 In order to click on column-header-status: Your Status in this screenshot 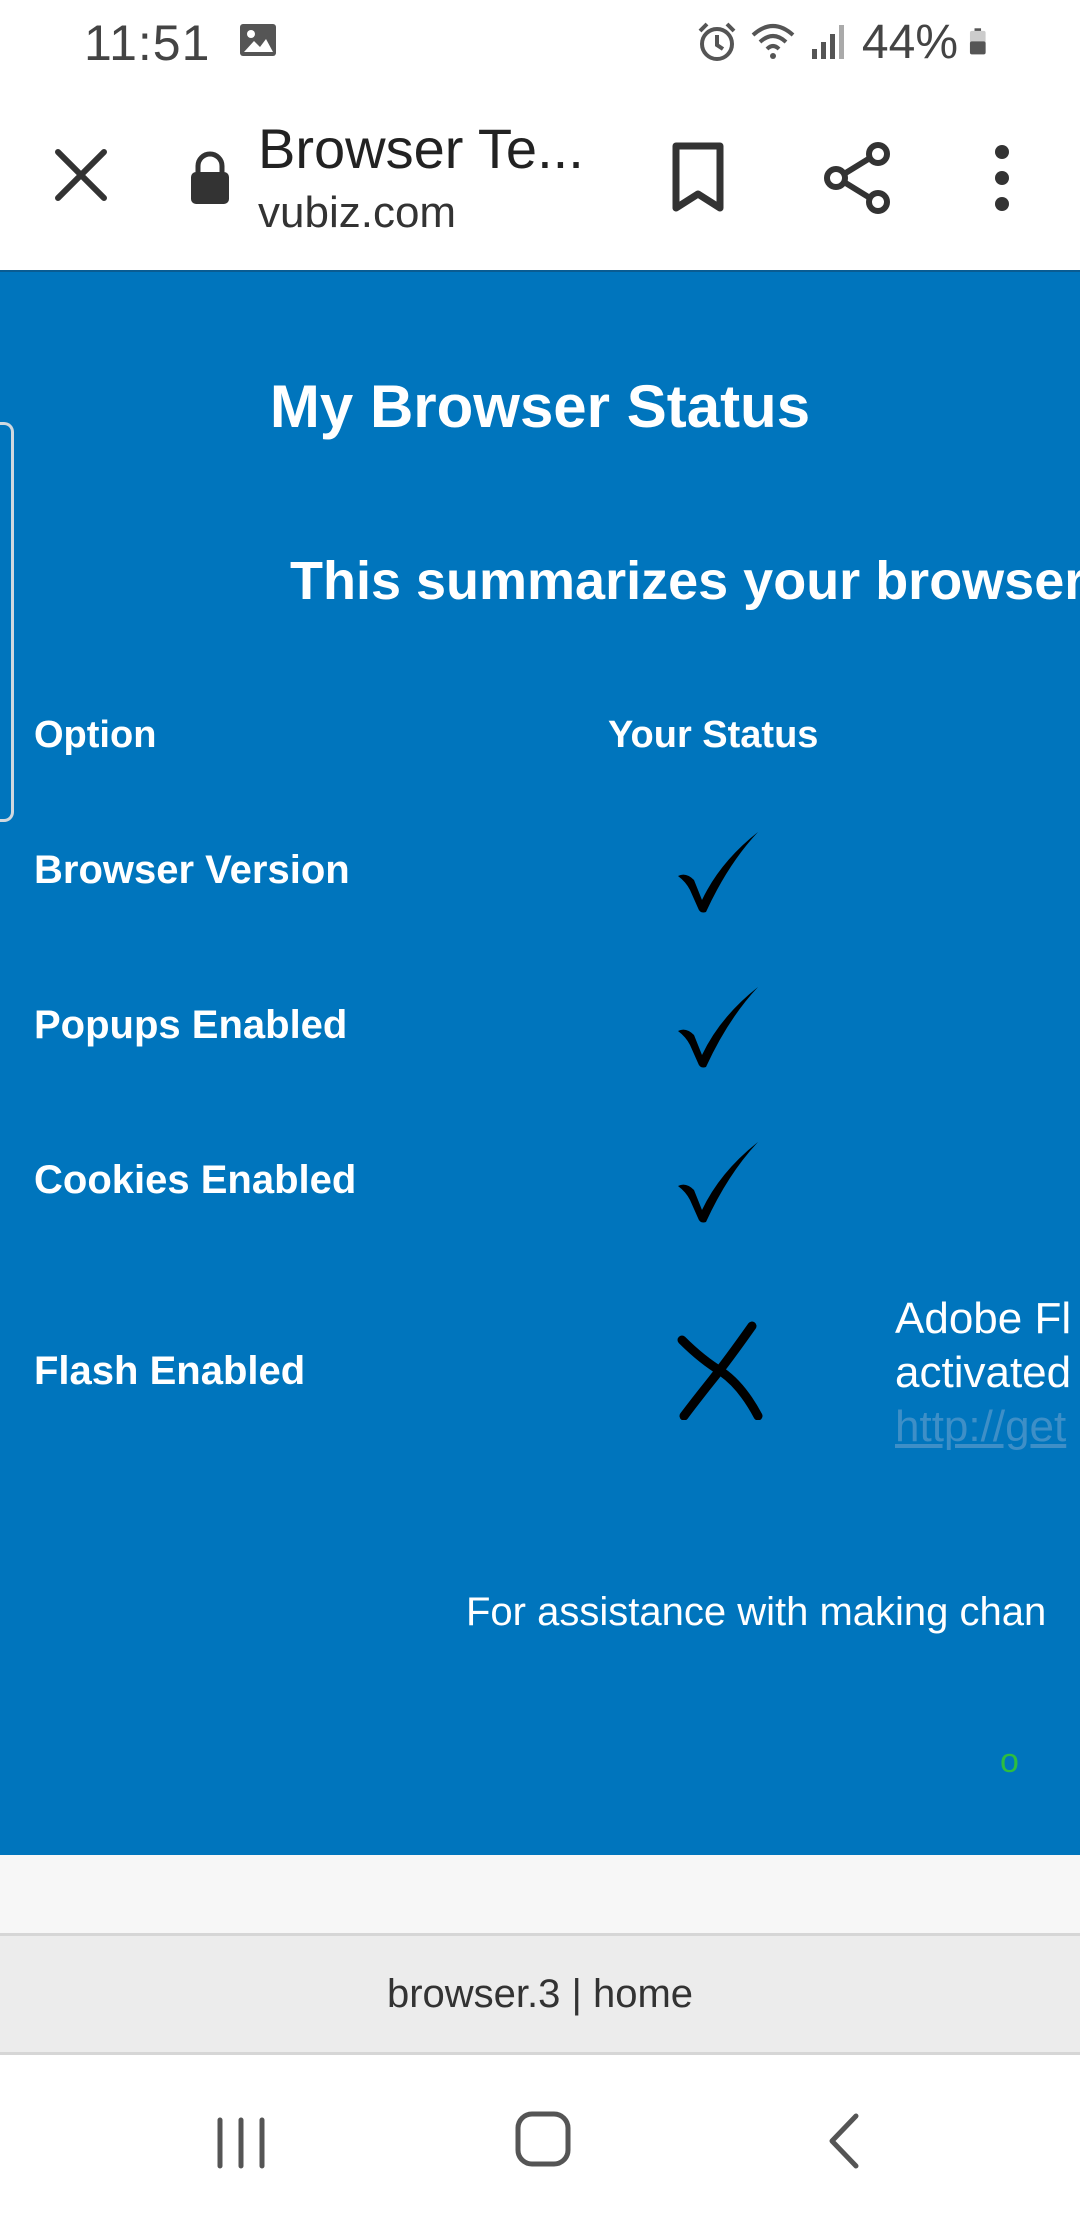, I will do `click(713, 735)`.